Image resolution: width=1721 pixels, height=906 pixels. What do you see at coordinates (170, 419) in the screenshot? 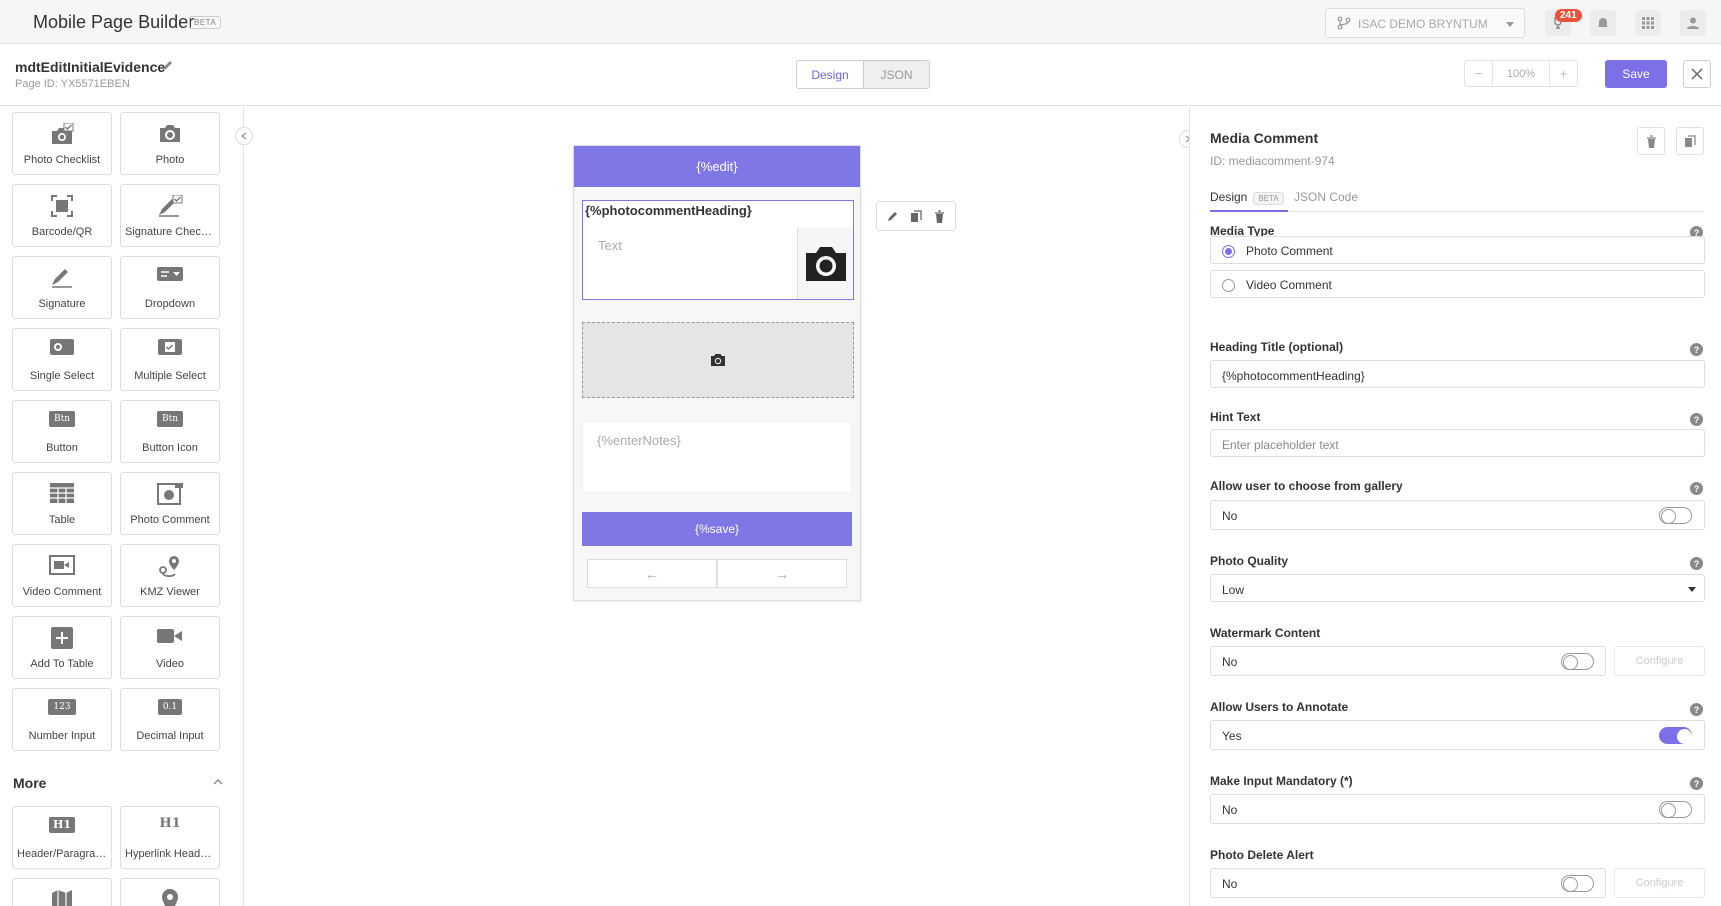
I see `button-icon-glyph: Btn` at bounding box center [170, 419].